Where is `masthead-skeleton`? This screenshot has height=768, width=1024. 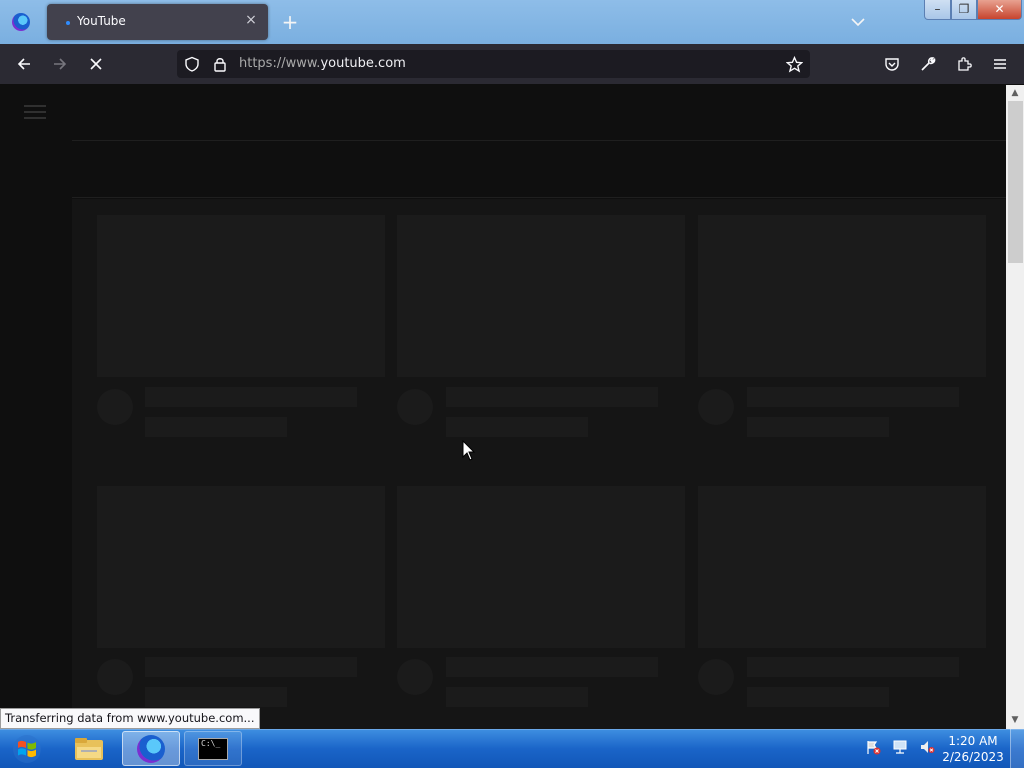 masthead-skeleton is located at coordinates (539, 113).